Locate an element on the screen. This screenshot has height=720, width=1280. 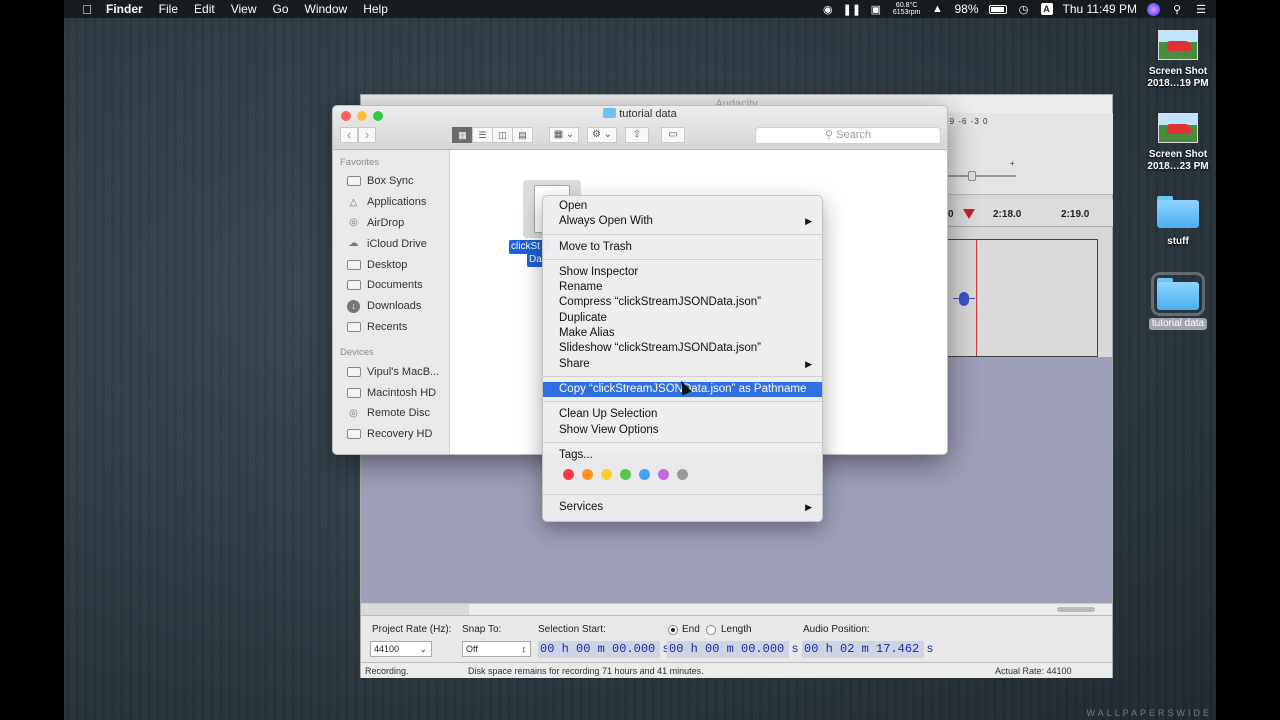
slider-plus: + is located at coordinates (1013, 163).